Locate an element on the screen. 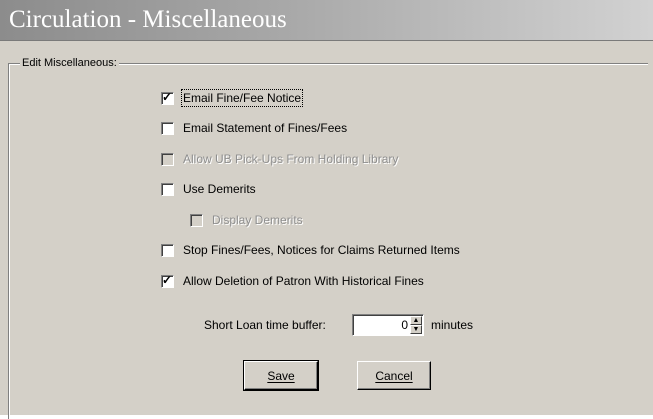  window-title: Circulation - Miscellaneous is located at coordinates (148, 19).